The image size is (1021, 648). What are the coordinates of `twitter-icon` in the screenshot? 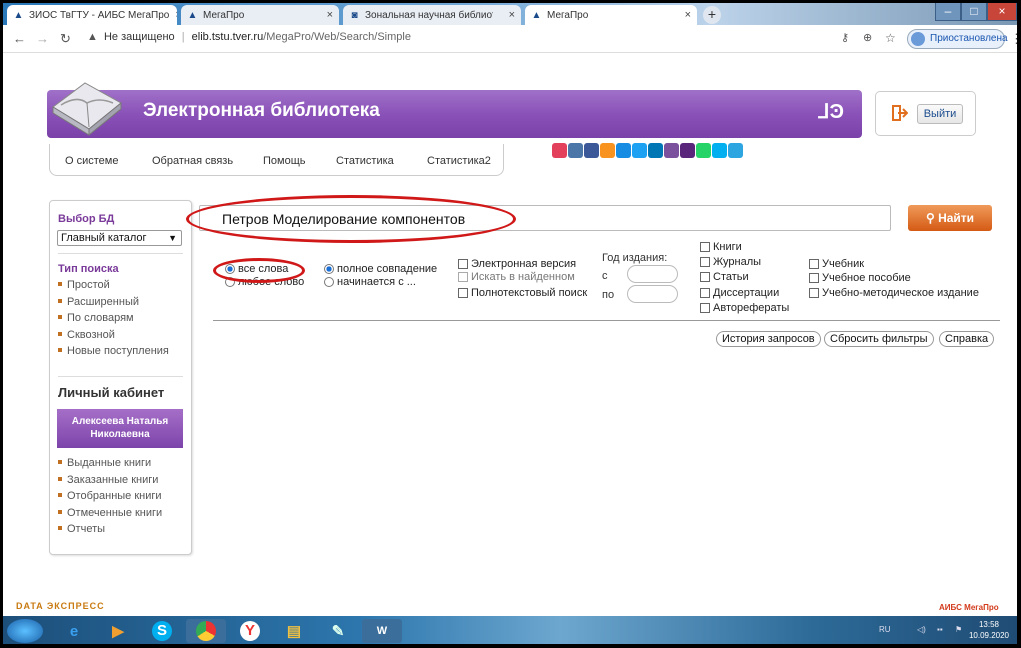 It's located at (639, 150).